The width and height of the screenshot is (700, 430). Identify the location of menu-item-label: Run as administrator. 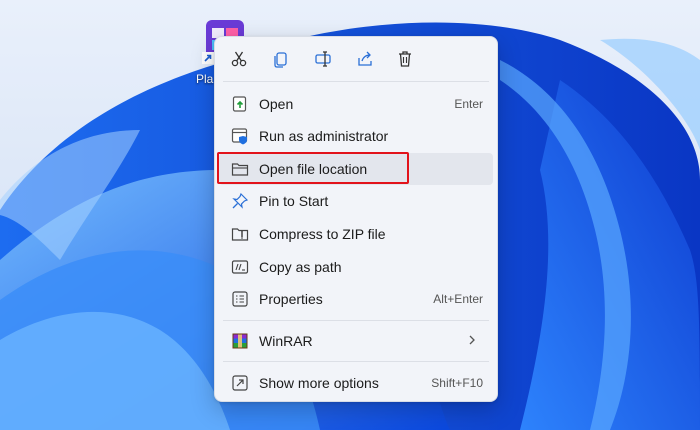
(324, 136).